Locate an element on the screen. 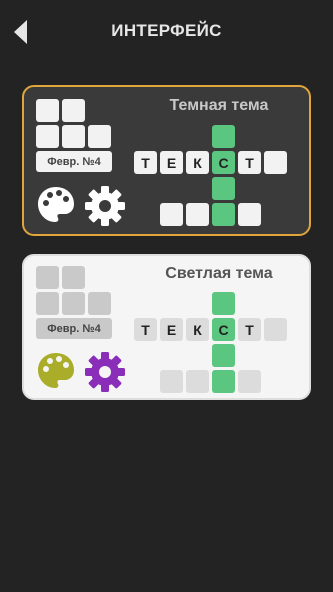 This screenshot has width=333, height=592. page-title: ИНТЕРФЕЙС is located at coordinates (166, 30).